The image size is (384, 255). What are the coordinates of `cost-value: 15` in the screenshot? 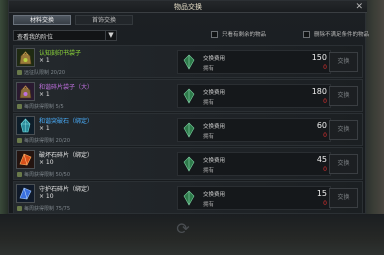 It's located at (321, 193).